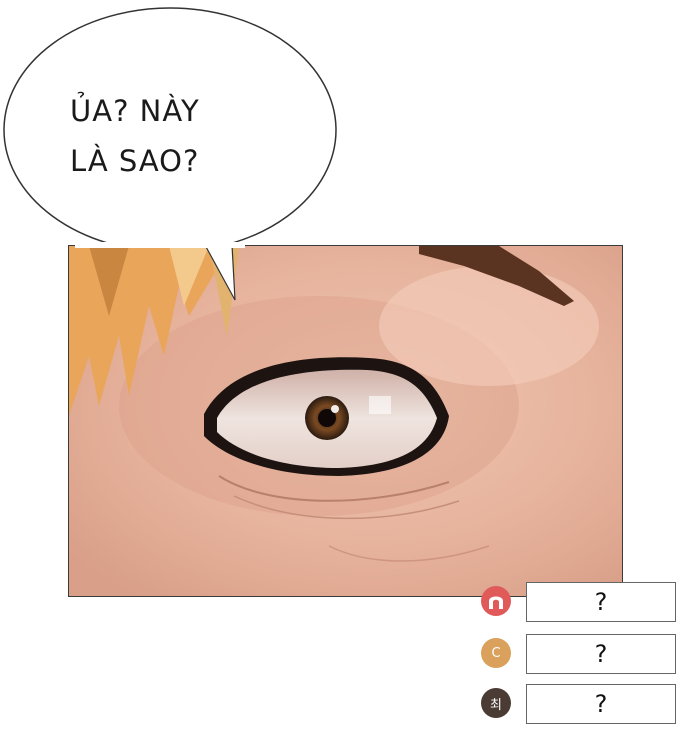  Describe the element at coordinates (135, 111) in the screenshot. I see `speech-line-1: ỦA? NÀY` at that location.